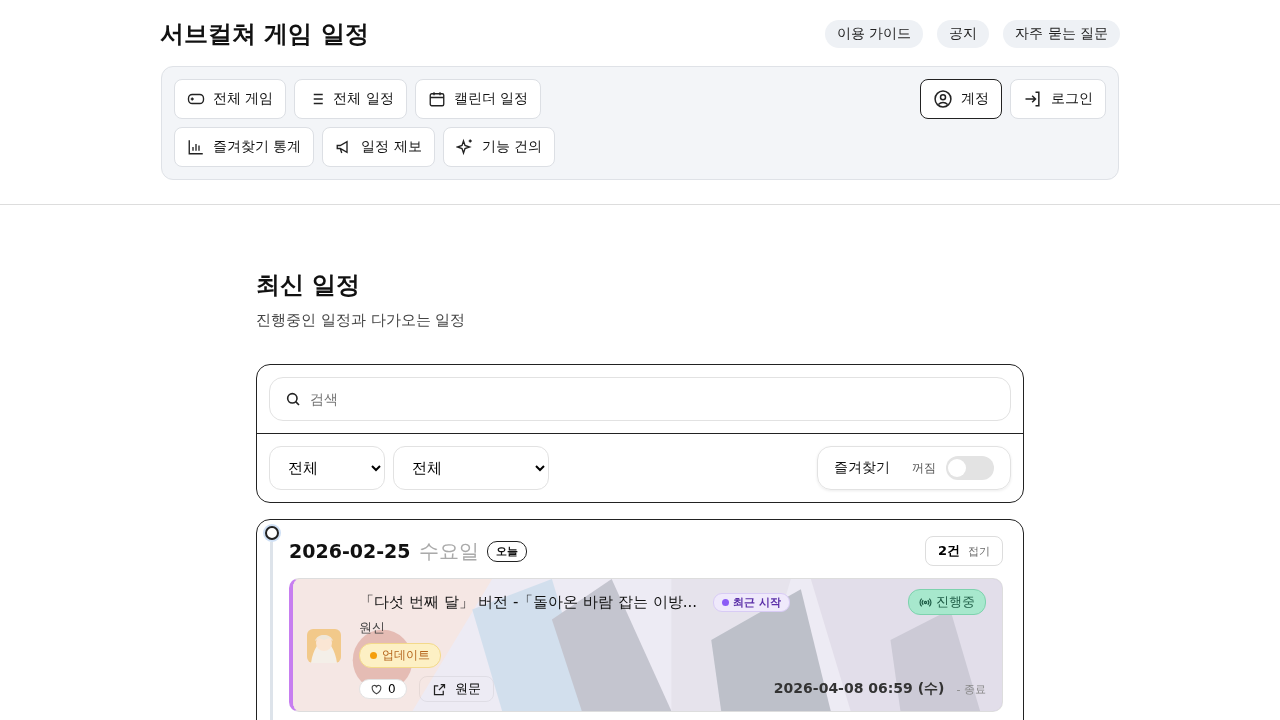 The width and height of the screenshot is (1280, 720). Describe the element at coordinates (640, 399) in the screenshot. I see `search-field: 검색` at that location.